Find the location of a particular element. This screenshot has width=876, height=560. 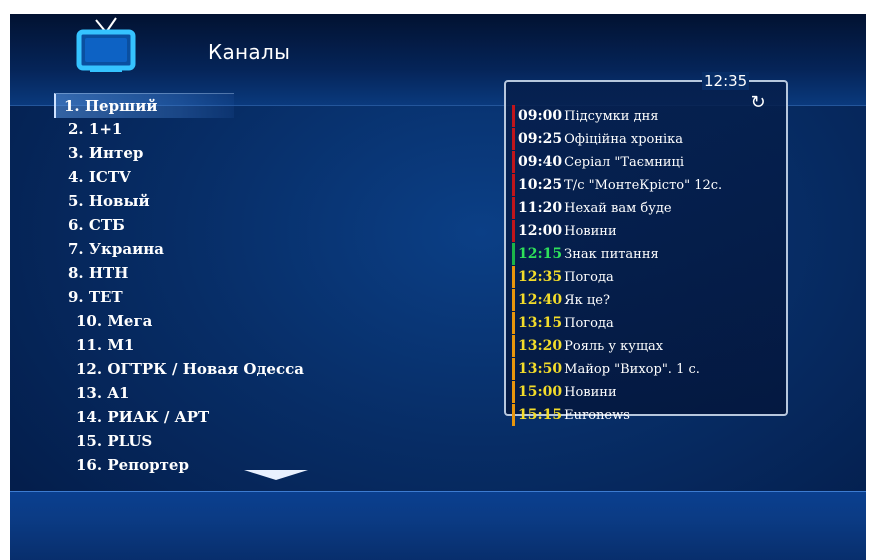

epg-time: 13:50 is located at coordinates (540, 369).